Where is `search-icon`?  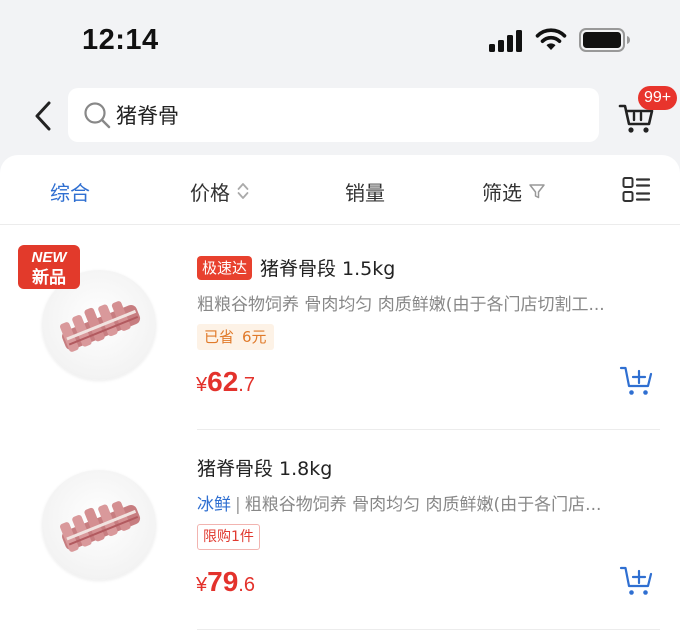 search-icon is located at coordinates (97, 115).